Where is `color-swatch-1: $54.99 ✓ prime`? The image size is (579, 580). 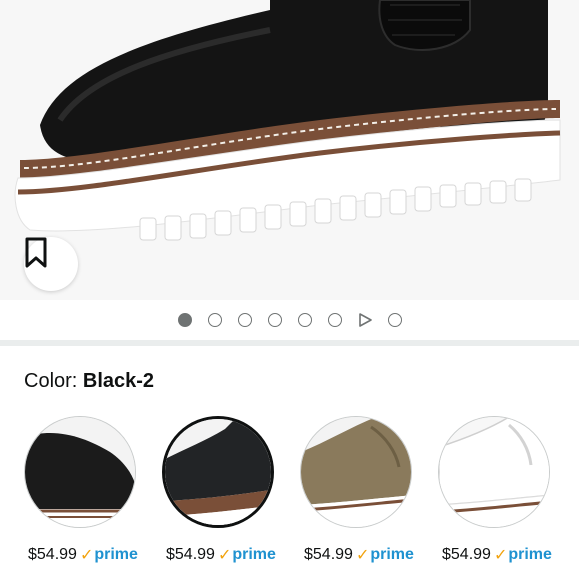 color-swatch-1: $54.99 ✓ prime is located at coordinates (81, 491).